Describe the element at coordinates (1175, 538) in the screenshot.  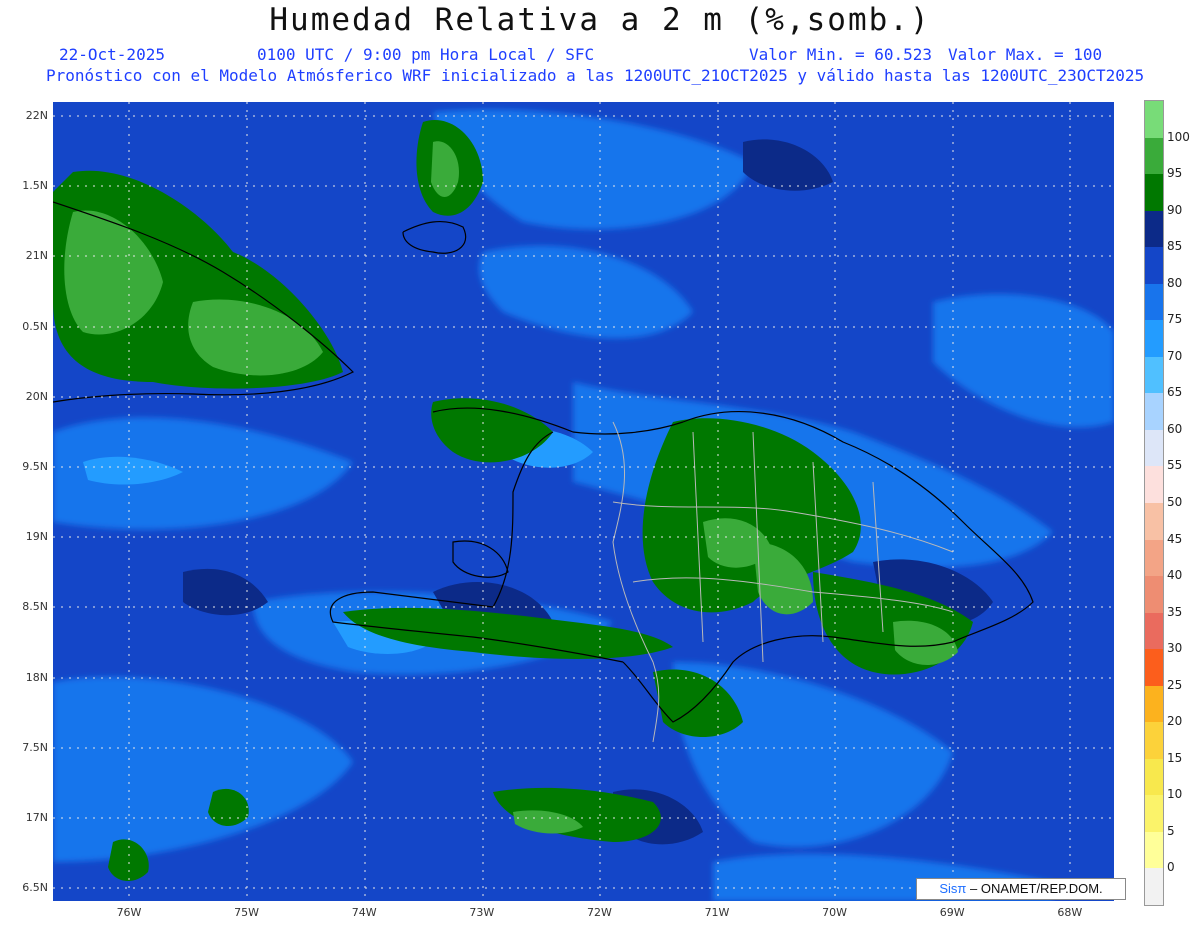
I see `legend-value-label: 45` at that location.